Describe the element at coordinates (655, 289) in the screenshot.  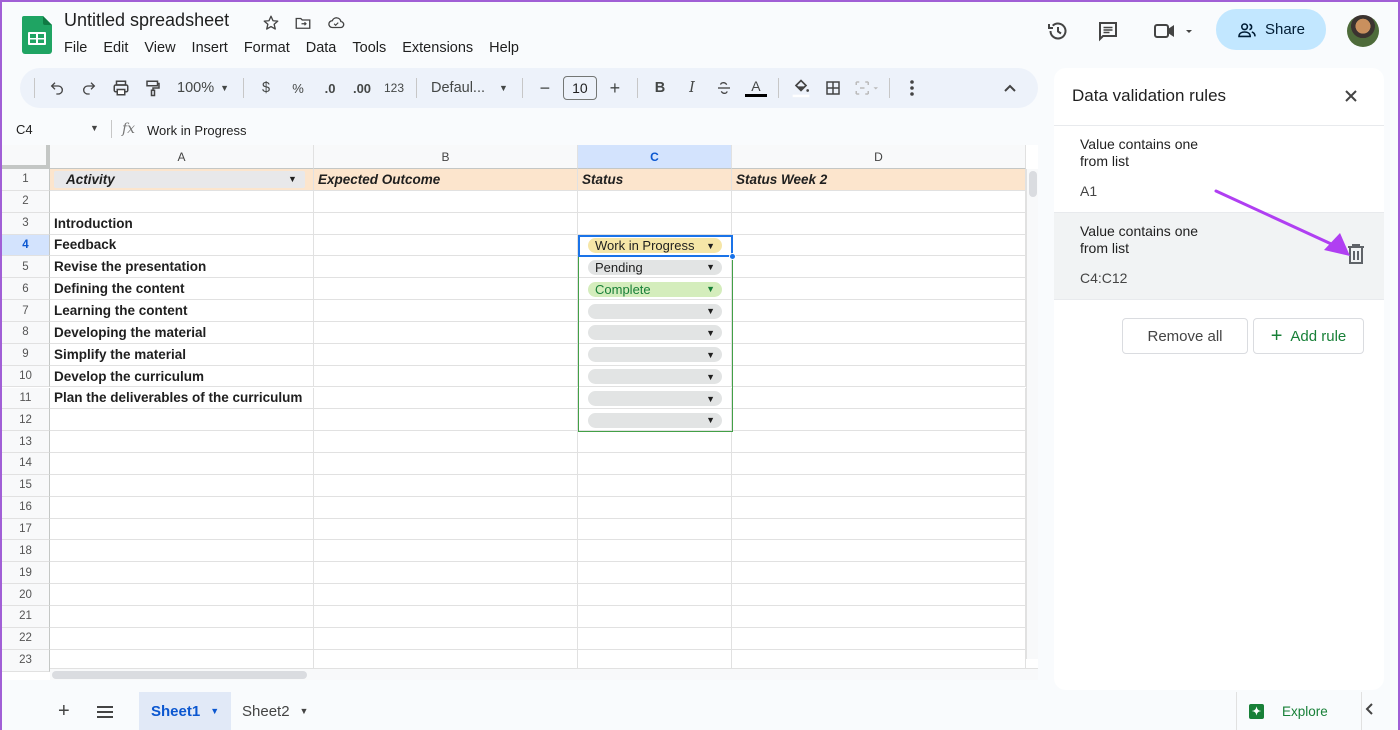
I see `status-dropdown-chip: Complete ▼` at that location.